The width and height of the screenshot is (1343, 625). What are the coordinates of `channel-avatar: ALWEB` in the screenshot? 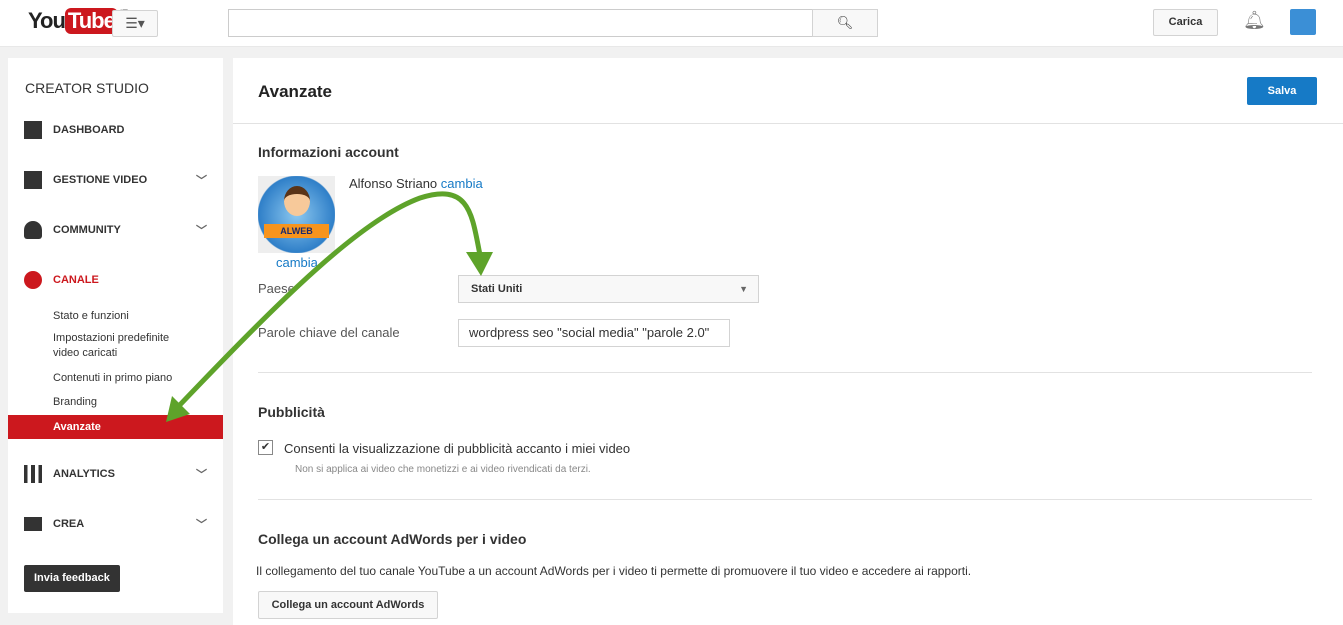 It's located at (296, 214).